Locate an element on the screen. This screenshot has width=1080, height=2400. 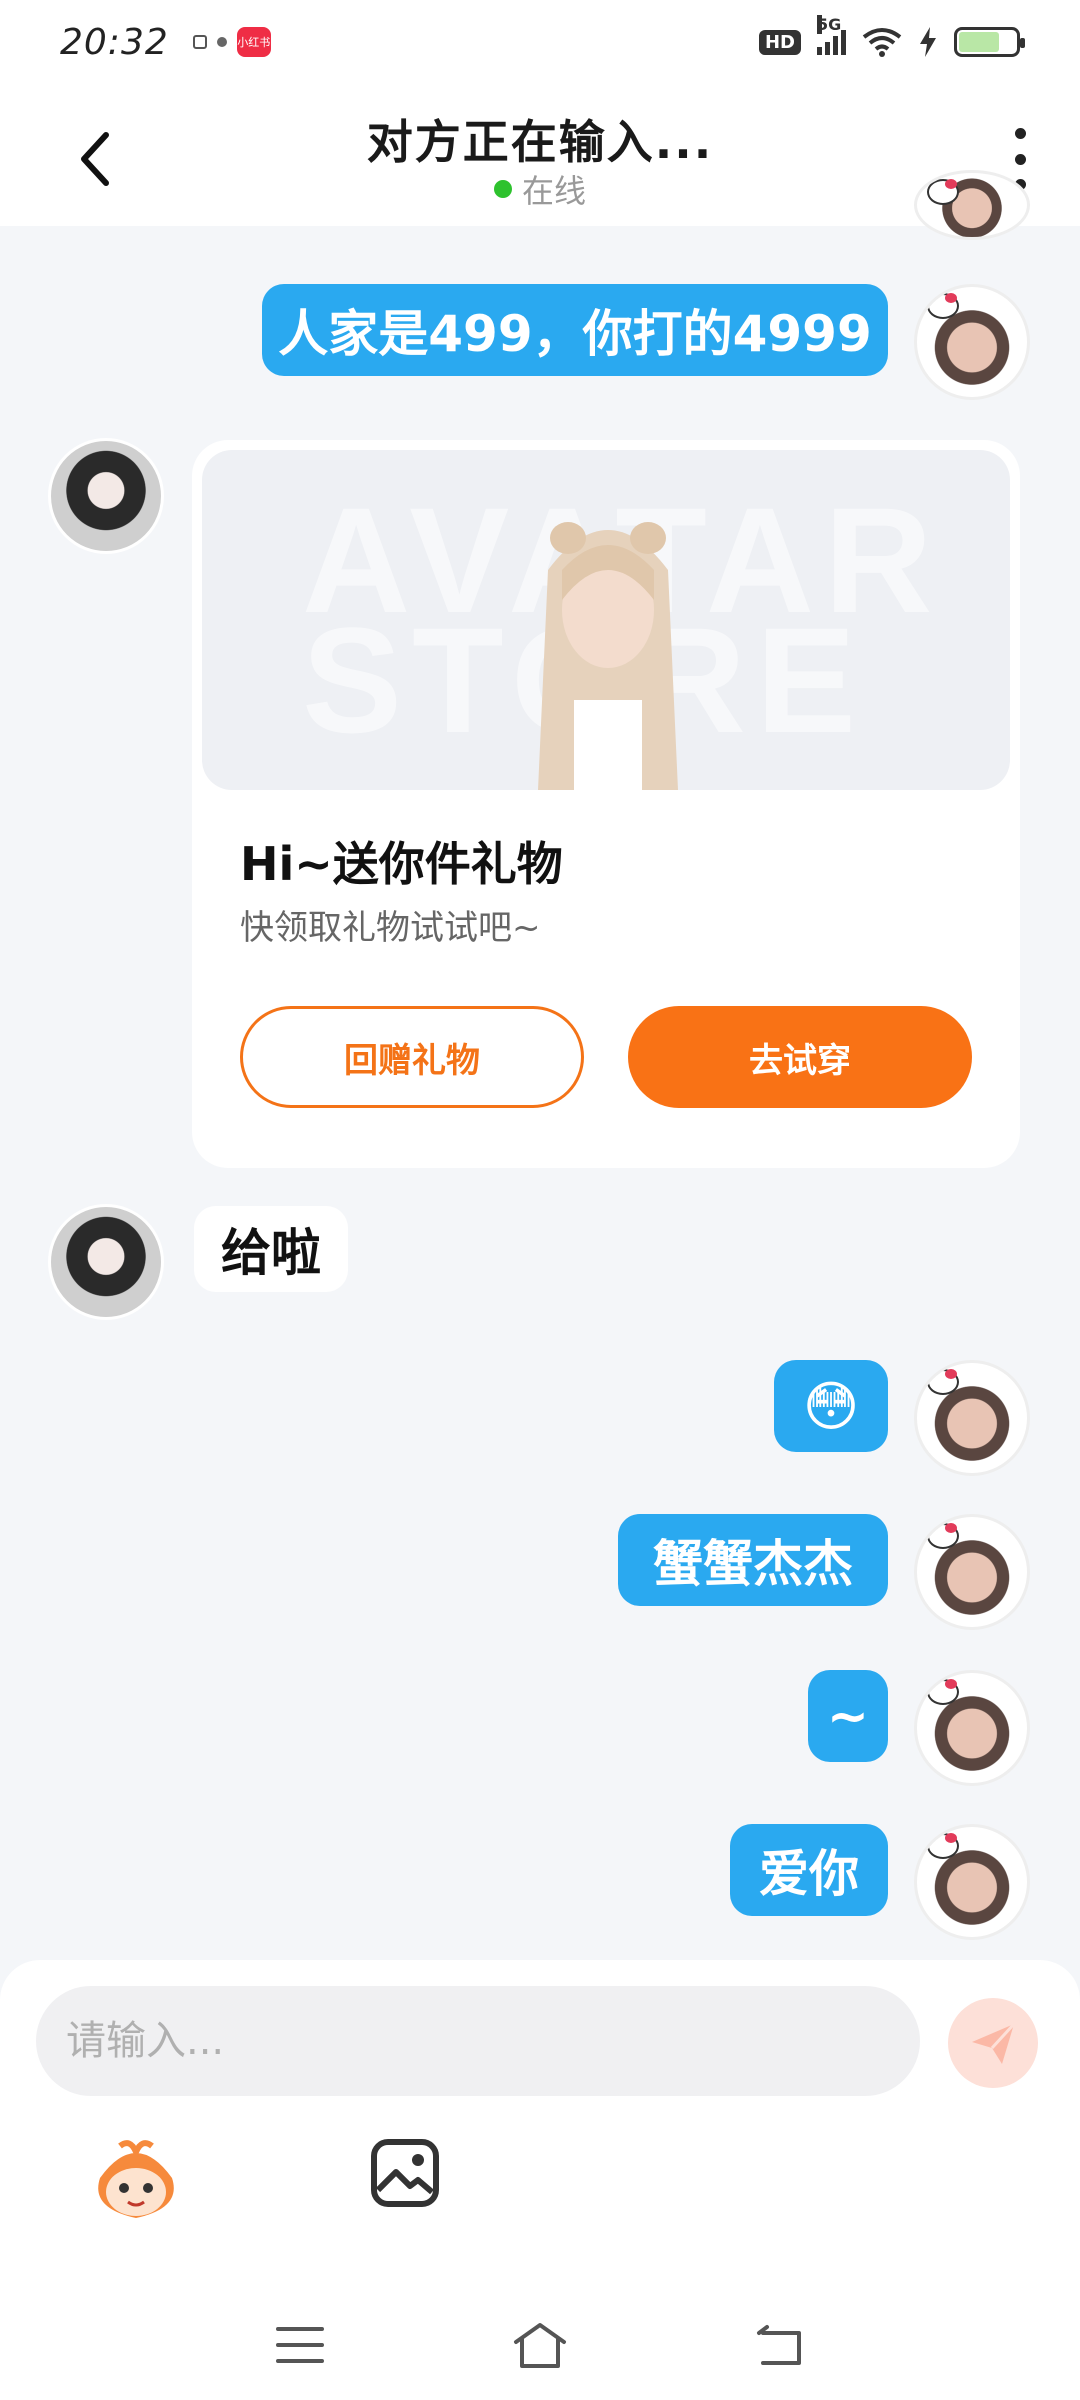
wifi-icon is located at coordinates (882, 42).